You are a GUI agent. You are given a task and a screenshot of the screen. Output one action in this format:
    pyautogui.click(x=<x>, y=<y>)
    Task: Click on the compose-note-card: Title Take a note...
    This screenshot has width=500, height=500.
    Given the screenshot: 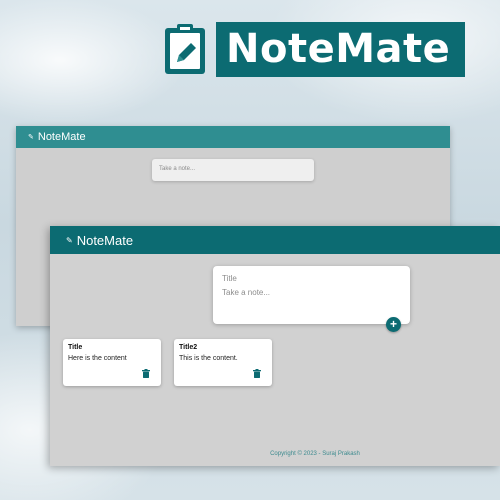 What is the action you would take?
    pyautogui.click(x=311, y=295)
    